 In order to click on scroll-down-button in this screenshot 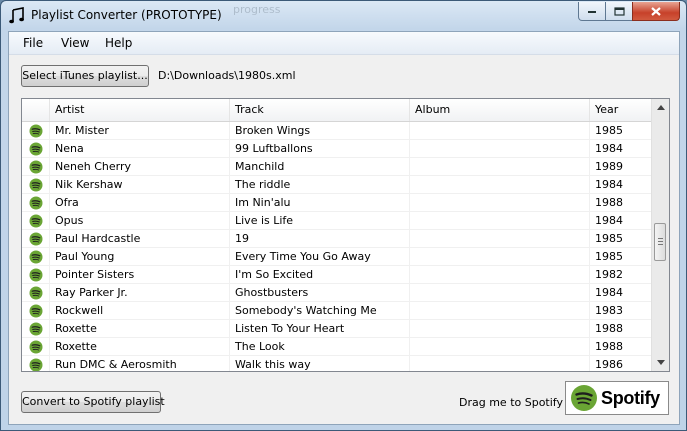, I will do `click(660, 362)`.